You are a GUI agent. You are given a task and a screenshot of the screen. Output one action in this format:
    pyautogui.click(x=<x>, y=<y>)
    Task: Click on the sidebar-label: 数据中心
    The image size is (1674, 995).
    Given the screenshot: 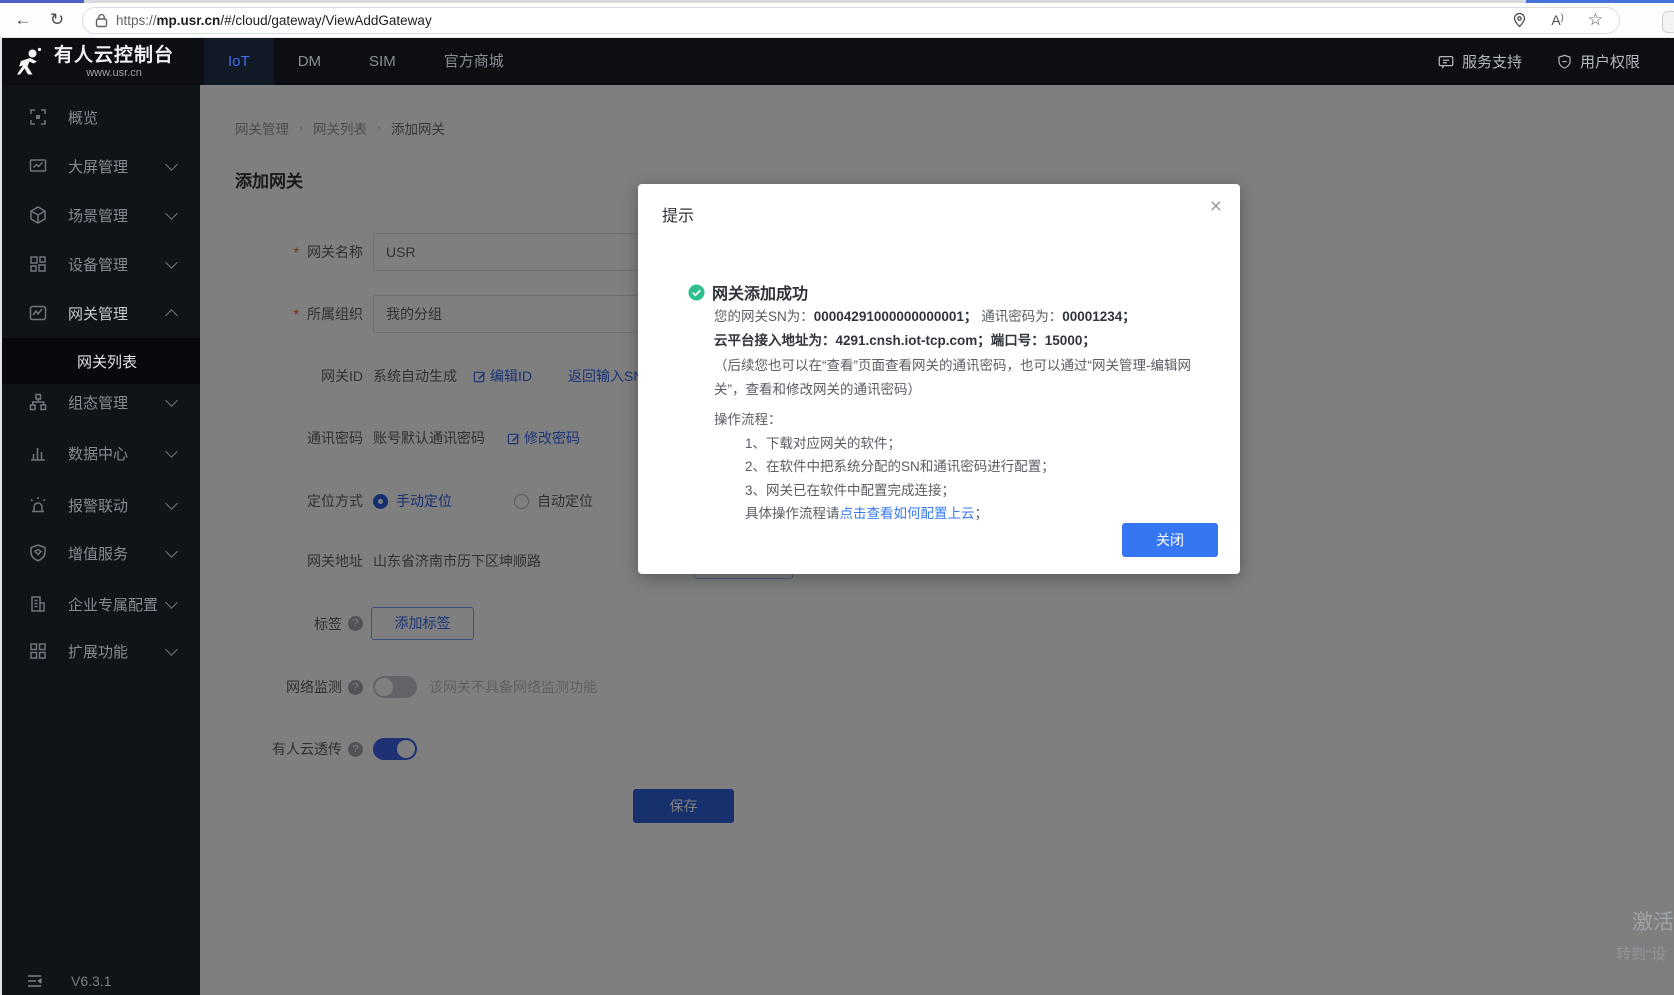 What is the action you would take?
    pyautogui.click(x=98, y=454)
    